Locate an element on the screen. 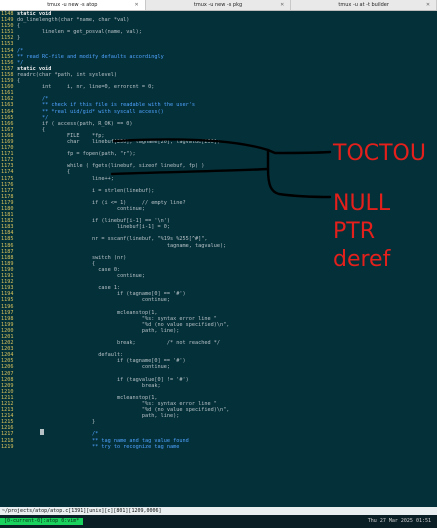 The height and width of the screenshot is (528, 437). code-text: int i, nr, line=0, errorcnt = 0; is located at coordinates (86, 87).